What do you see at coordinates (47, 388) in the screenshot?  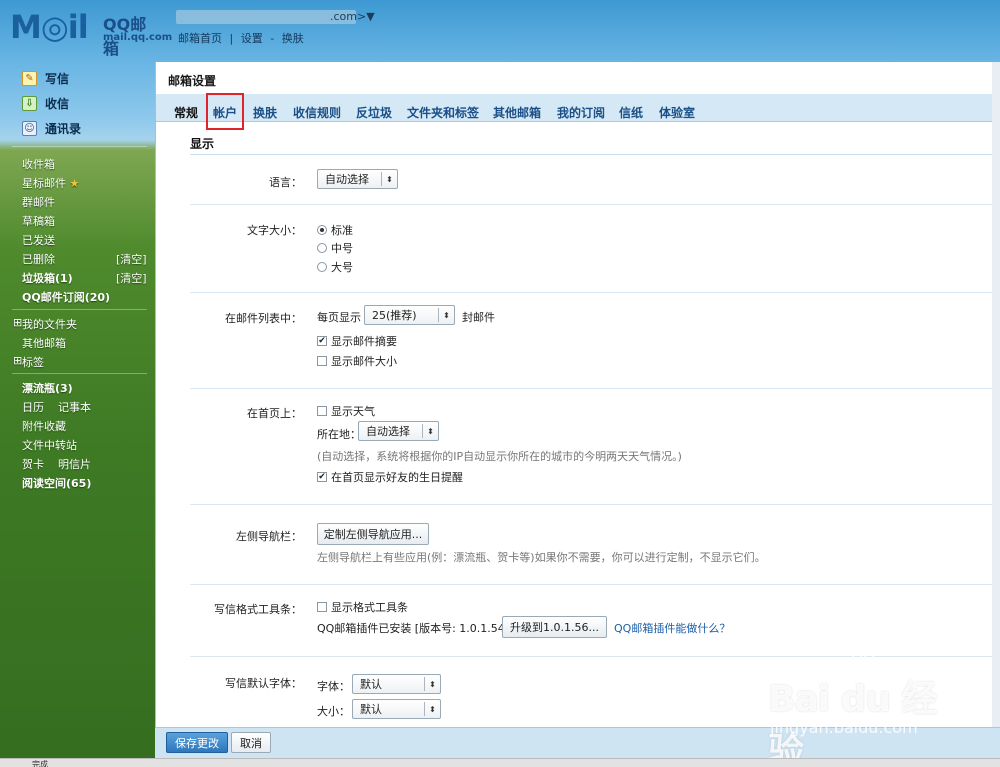 I see `sidebar-item-drift-bottle: 漂流瓶(3)` at bounding box center [47, 388].